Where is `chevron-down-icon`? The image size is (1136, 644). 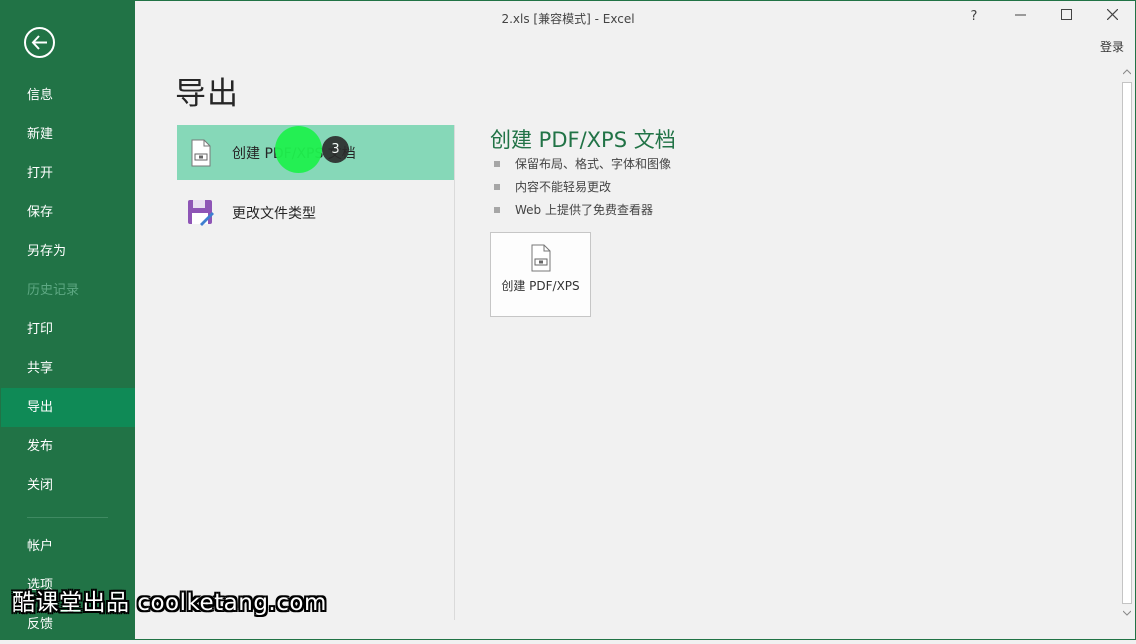
chevron-down-icon is located at coordinates (1127, 613).